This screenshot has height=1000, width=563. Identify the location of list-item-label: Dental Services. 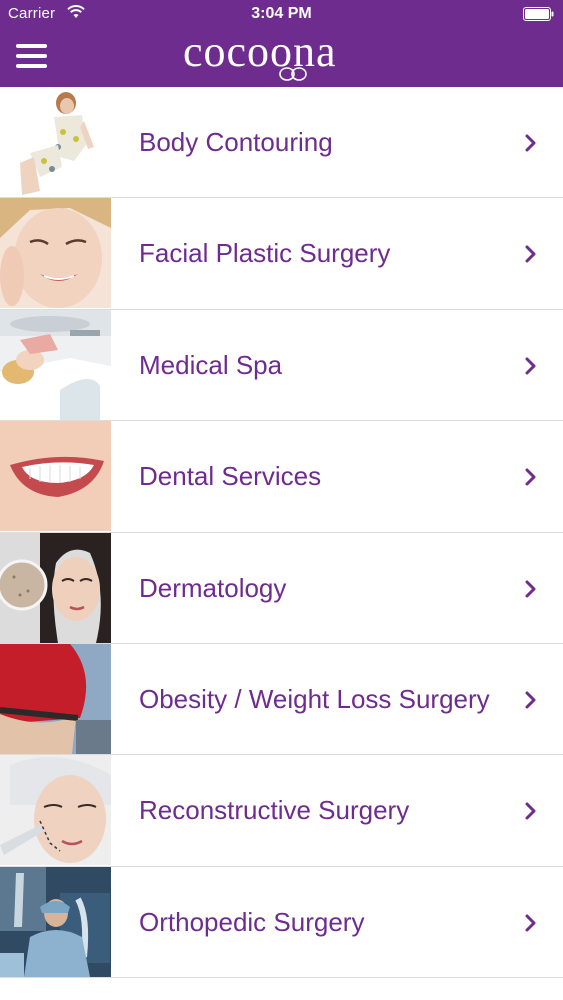
(230, 476).